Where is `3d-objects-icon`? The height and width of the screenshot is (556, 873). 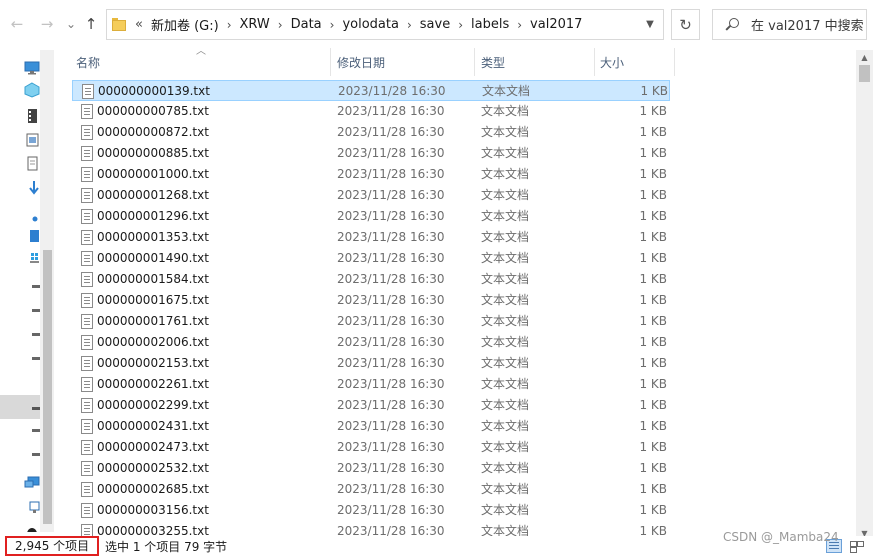 3d-objects-icon is located at coordinates (32, 90).